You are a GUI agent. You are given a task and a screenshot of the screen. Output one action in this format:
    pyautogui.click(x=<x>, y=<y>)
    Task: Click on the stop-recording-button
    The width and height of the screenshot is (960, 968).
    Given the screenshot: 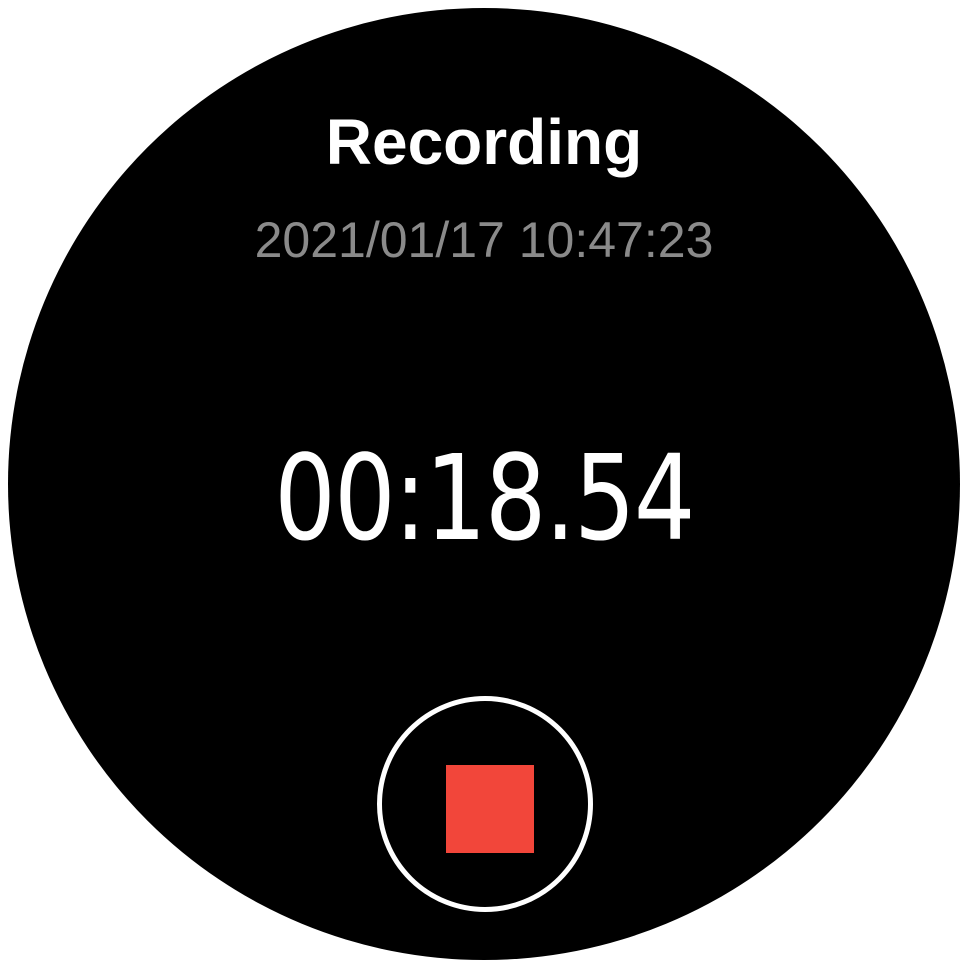 What is the action you would take?
    pyautogui.click(x=485, y=804)
    